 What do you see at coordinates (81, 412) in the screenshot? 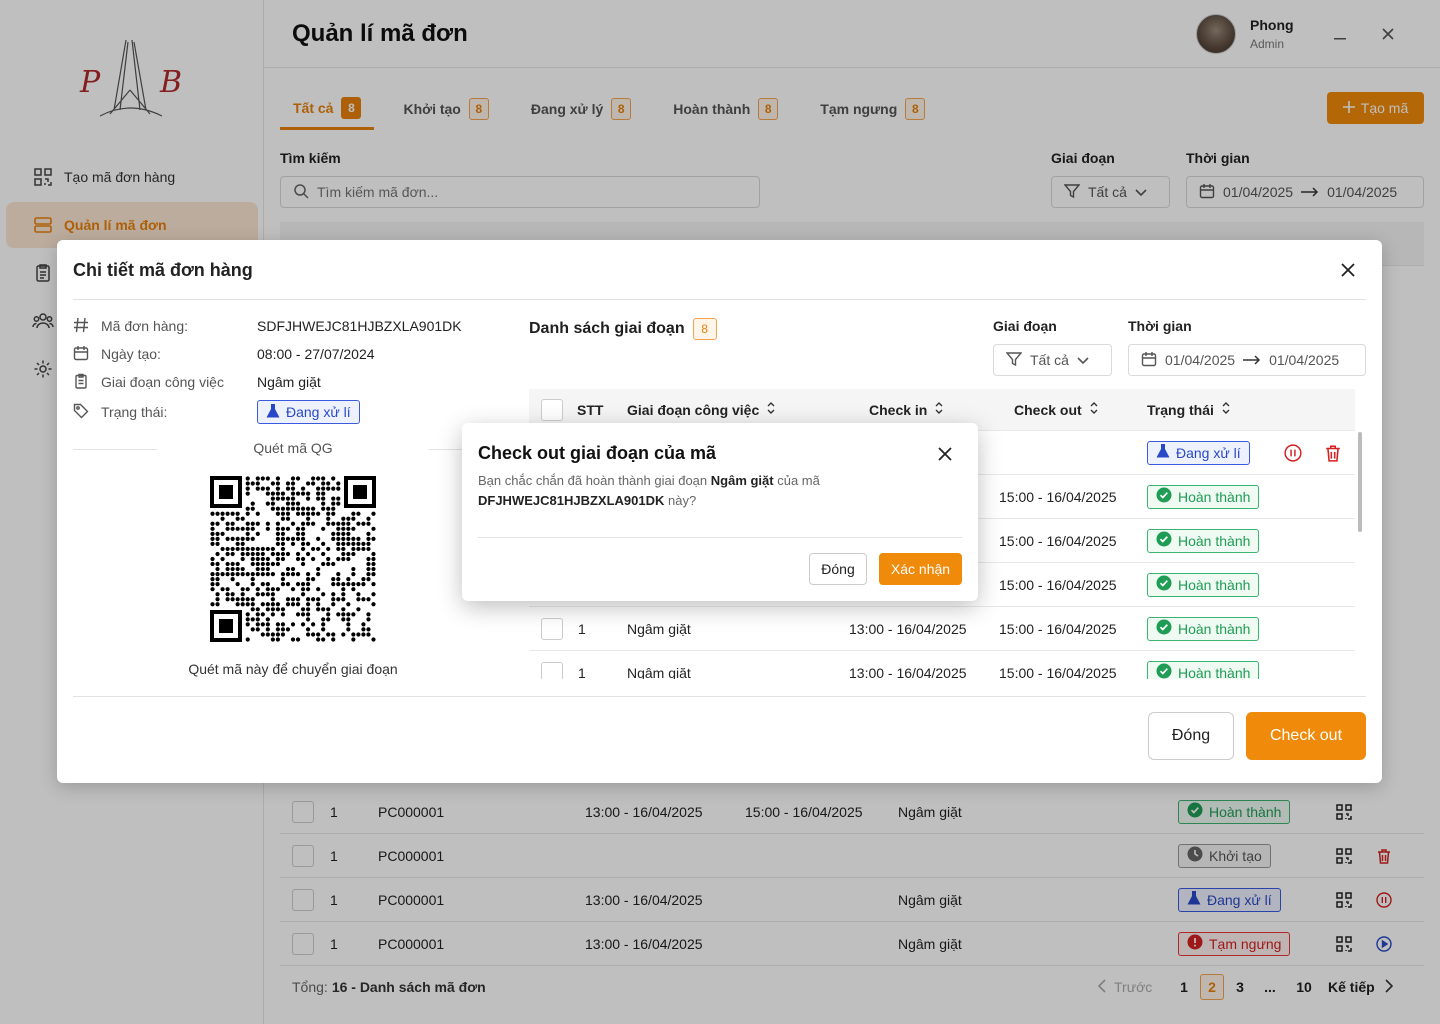
I see `tag-icon` at bounding box center [81, 412].